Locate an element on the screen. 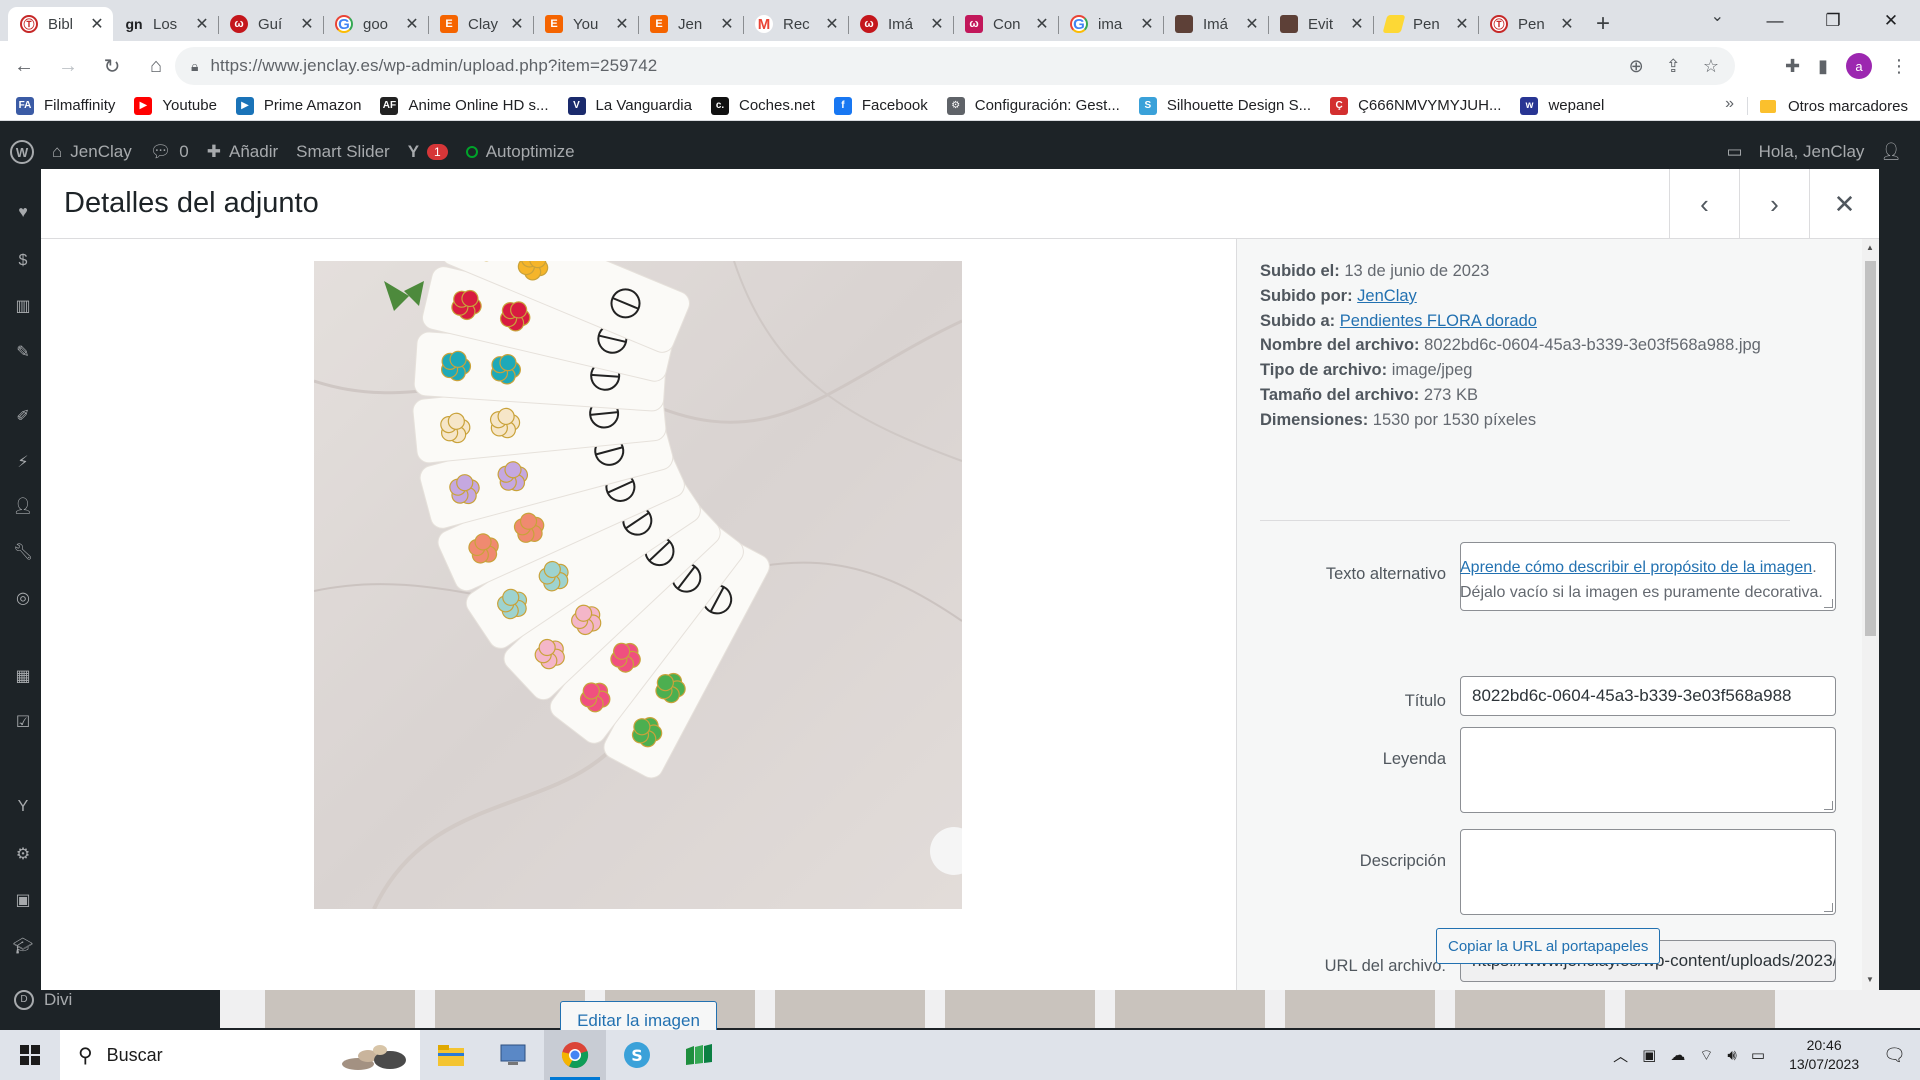  bookmark-item: FA Filmaffinity is located at coordinates (65, 105).